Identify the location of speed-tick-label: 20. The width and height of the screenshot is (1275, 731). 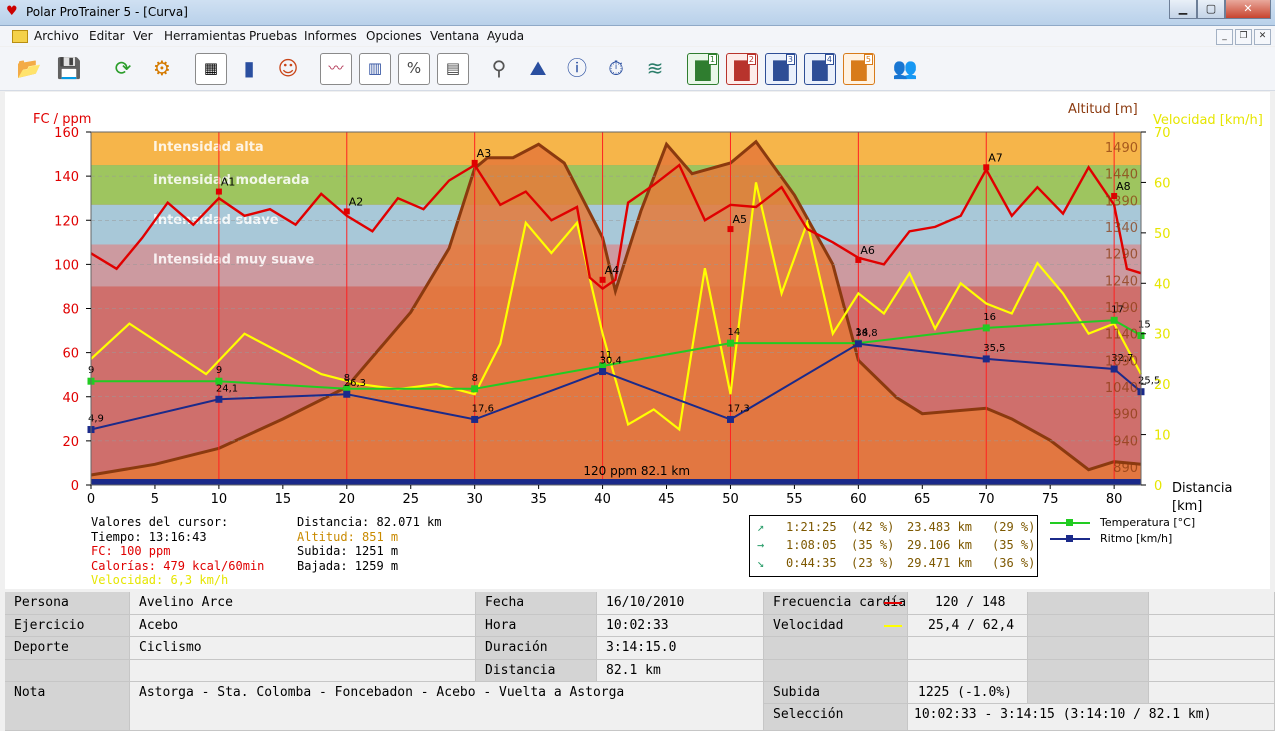
(1162, 385).